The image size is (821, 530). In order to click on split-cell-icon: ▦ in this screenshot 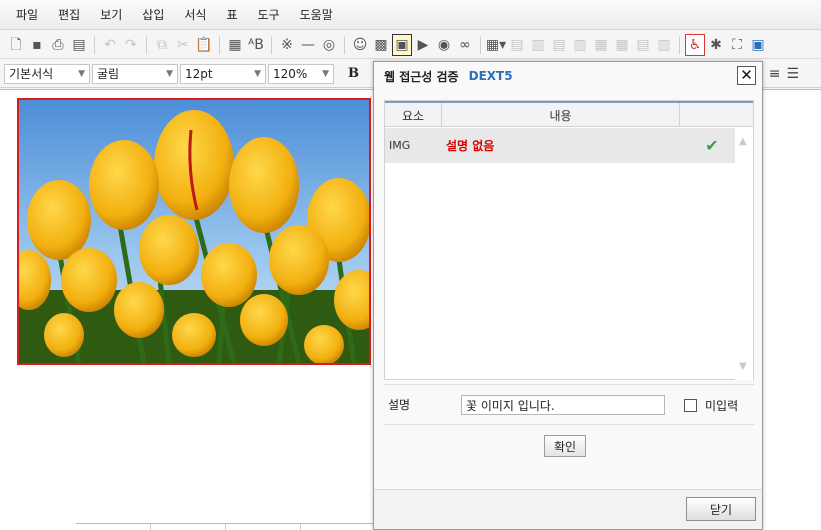, I will do `click(622, 45)`.